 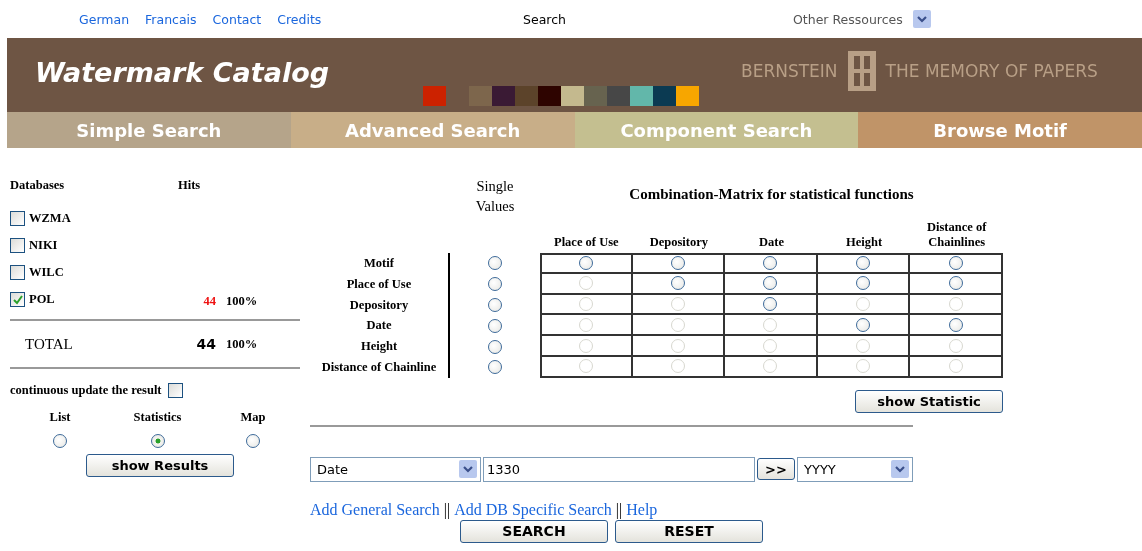 What do you see at coordinates (209, 301) in the screenshot?
I see `hits-count: 44` at bounding box center [209, 301].